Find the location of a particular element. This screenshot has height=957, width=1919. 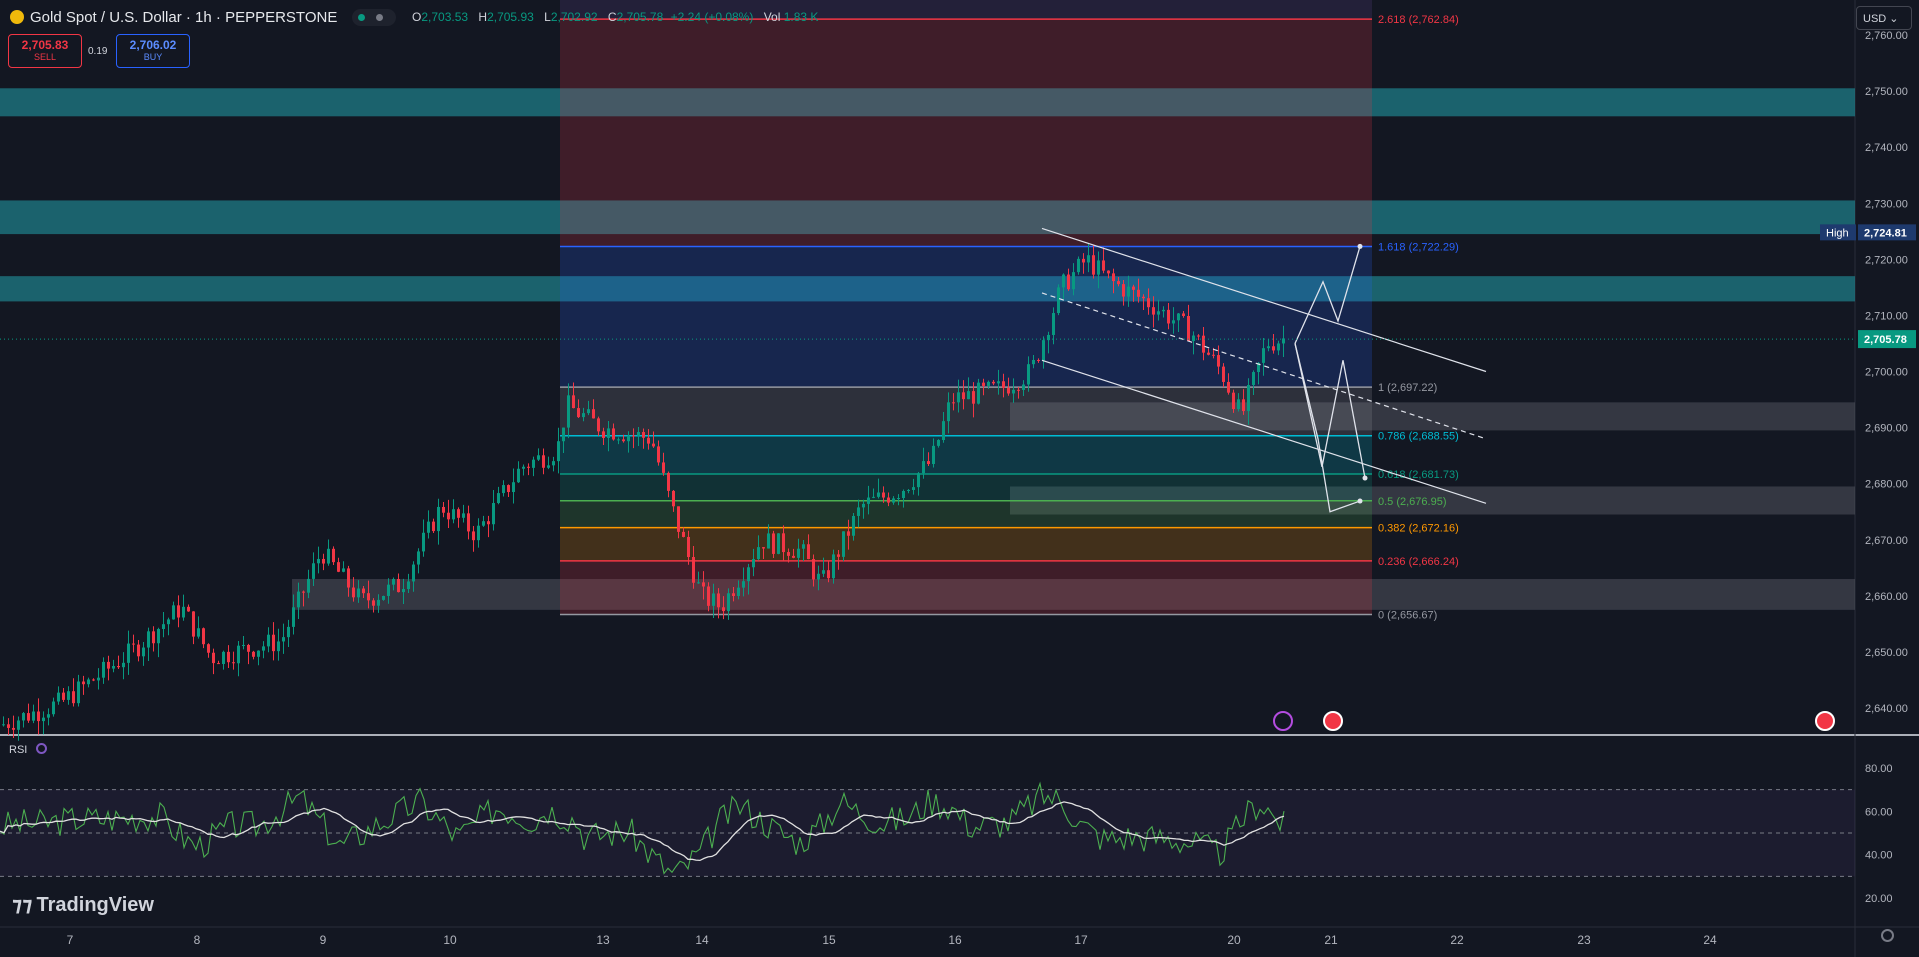

fib-zone-0.5 is located at coordinates (966, 514).